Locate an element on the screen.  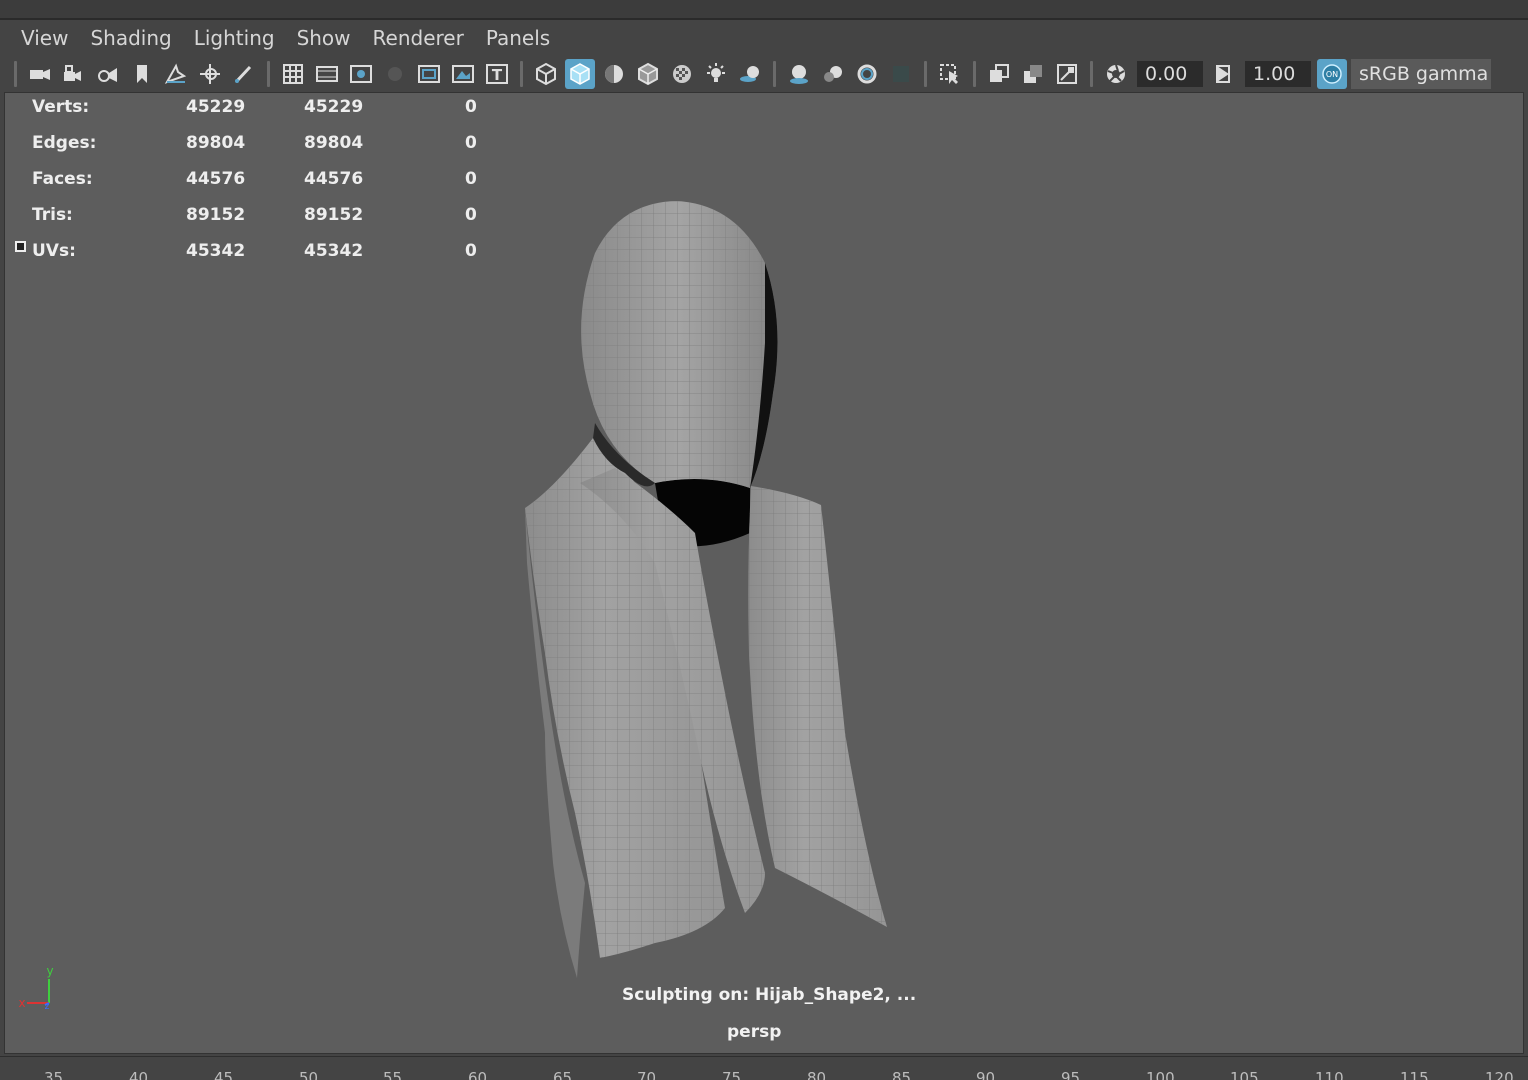
svg-text: T is located at coordinates (497, 75).